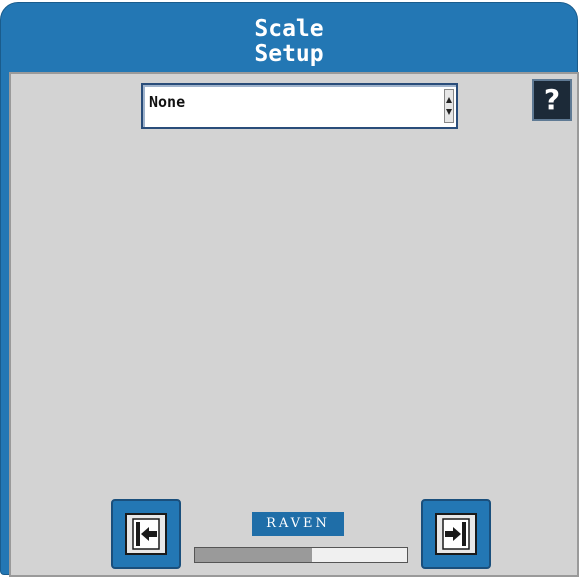 Image resolution: width=580 pixels, height=577 pixels. I want to click on title-line-1: Scale, so click(289, 29).